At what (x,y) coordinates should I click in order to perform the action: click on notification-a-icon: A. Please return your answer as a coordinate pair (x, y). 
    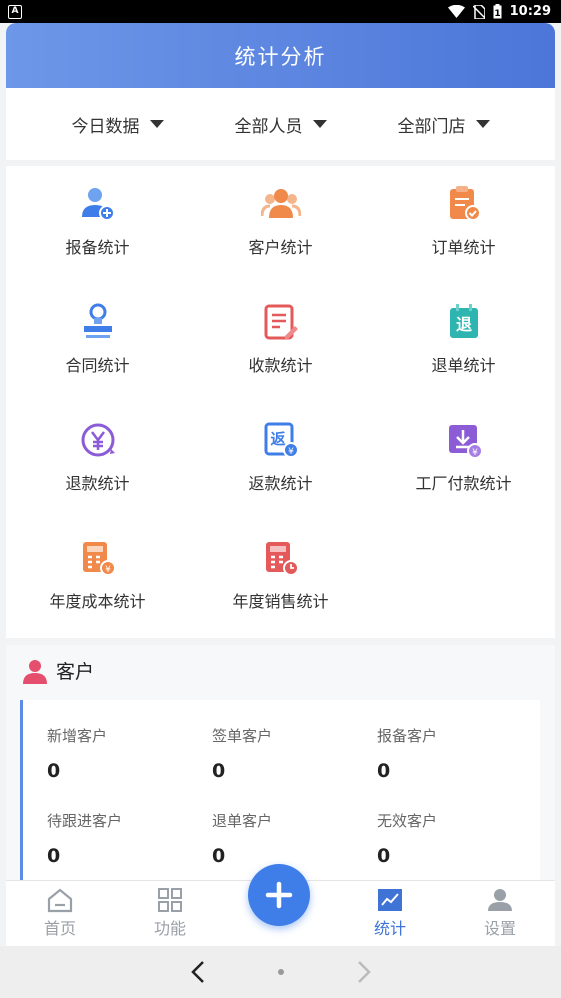
    Looking at the image, I should click on (15, 11).